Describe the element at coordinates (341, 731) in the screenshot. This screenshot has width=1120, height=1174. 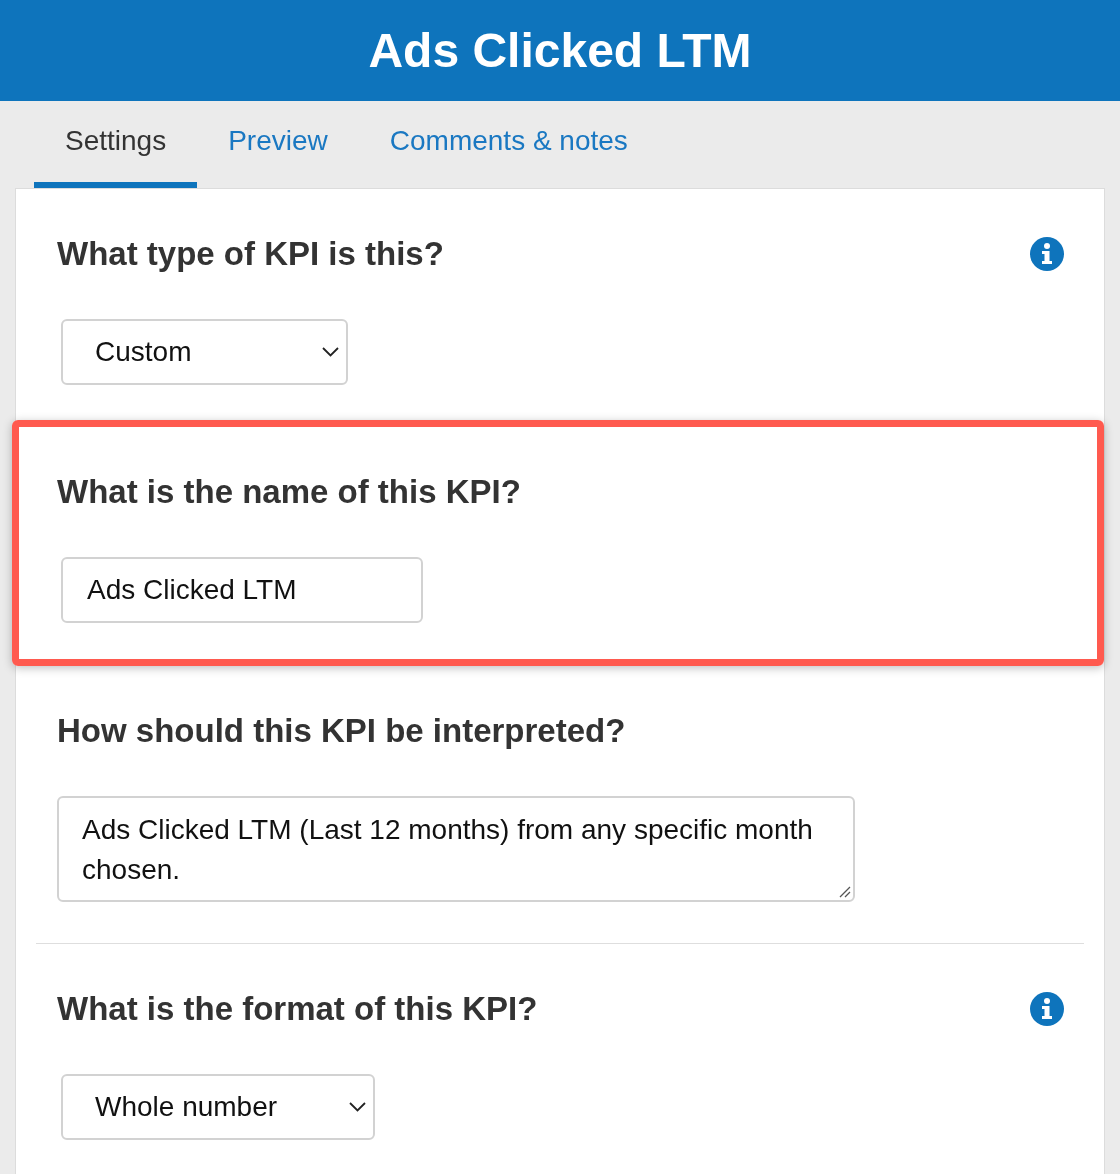
I see `question-heading: How should this KPI be interpreted?` at that location.